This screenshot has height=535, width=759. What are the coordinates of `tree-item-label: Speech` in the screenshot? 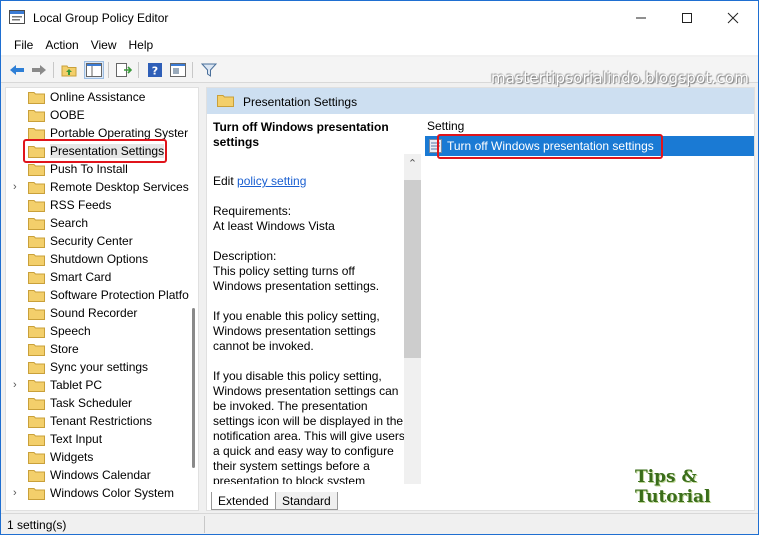 It's located at (70, 331).